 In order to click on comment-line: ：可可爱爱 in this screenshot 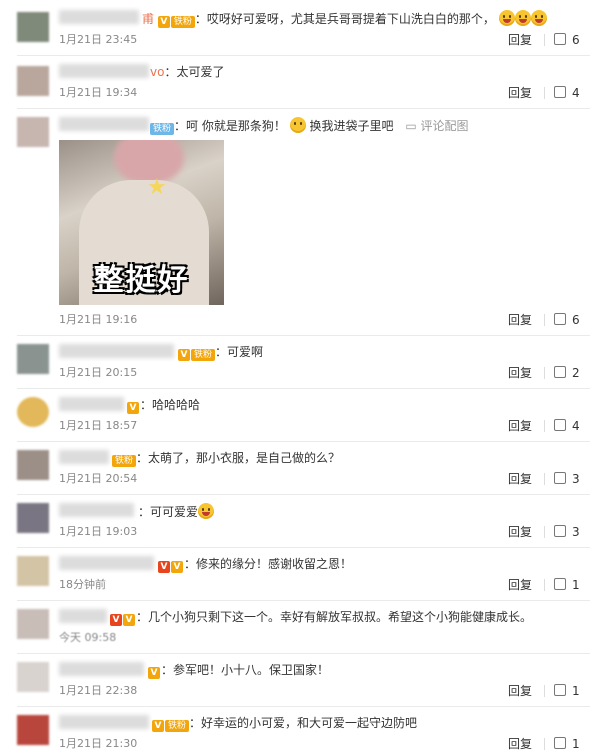, I will do `click(176, 511)`.